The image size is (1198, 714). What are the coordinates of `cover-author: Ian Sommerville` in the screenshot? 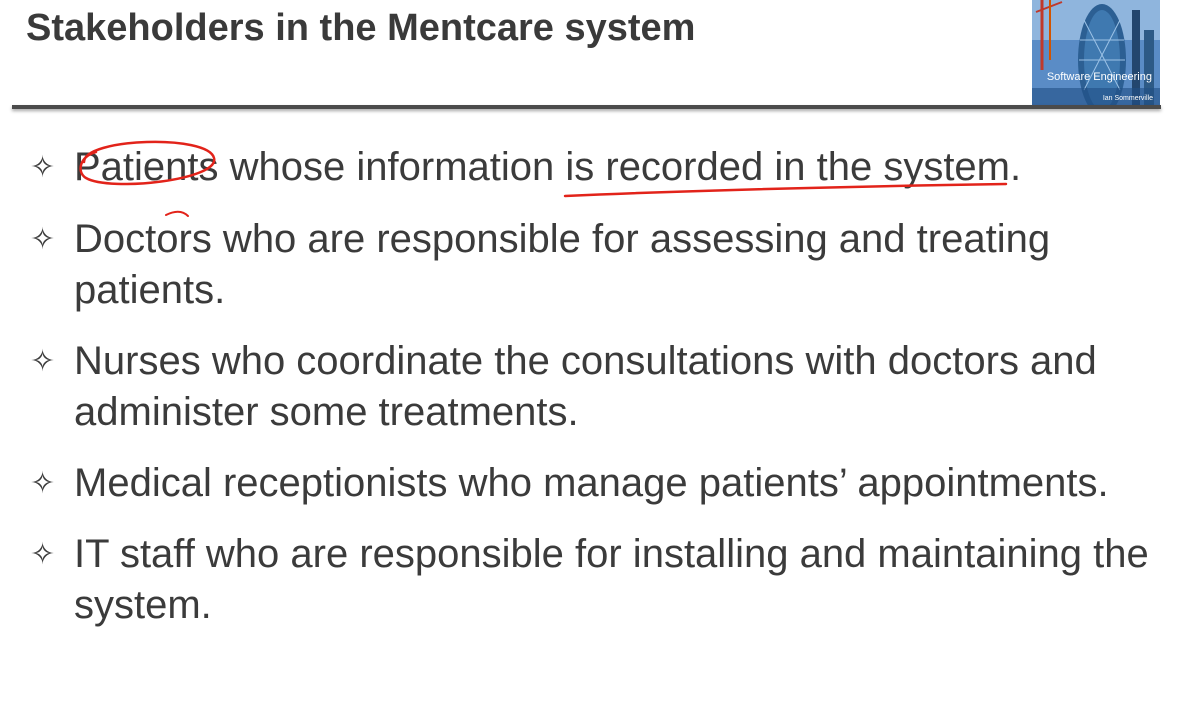 It's located at (1127, 98).